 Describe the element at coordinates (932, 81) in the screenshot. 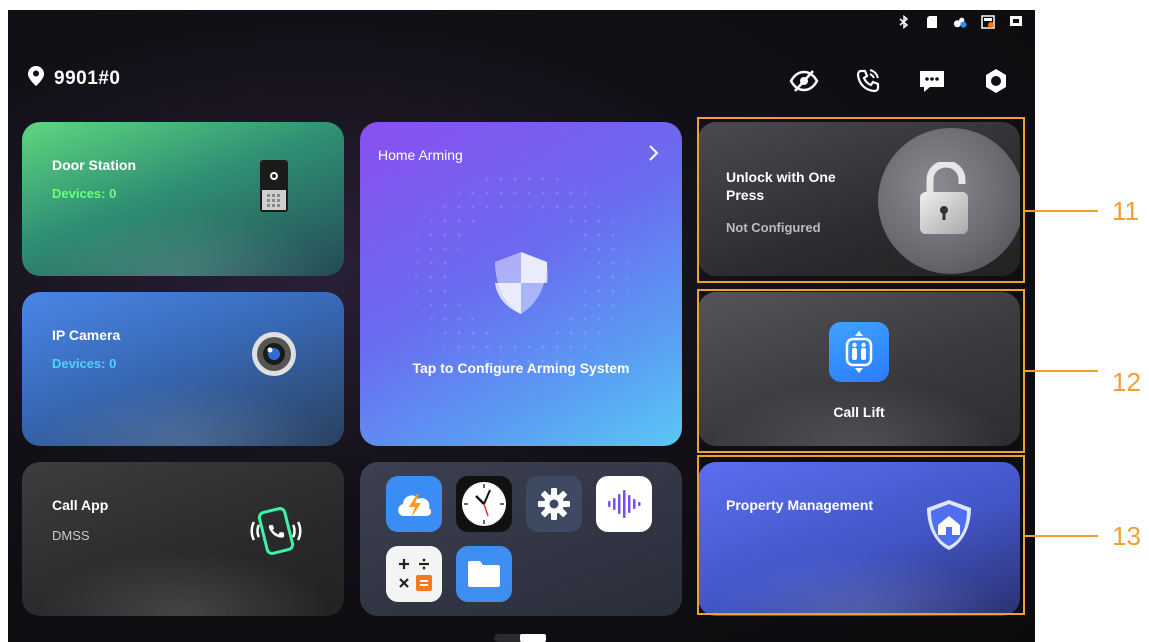

I see `message-icon` at that location.